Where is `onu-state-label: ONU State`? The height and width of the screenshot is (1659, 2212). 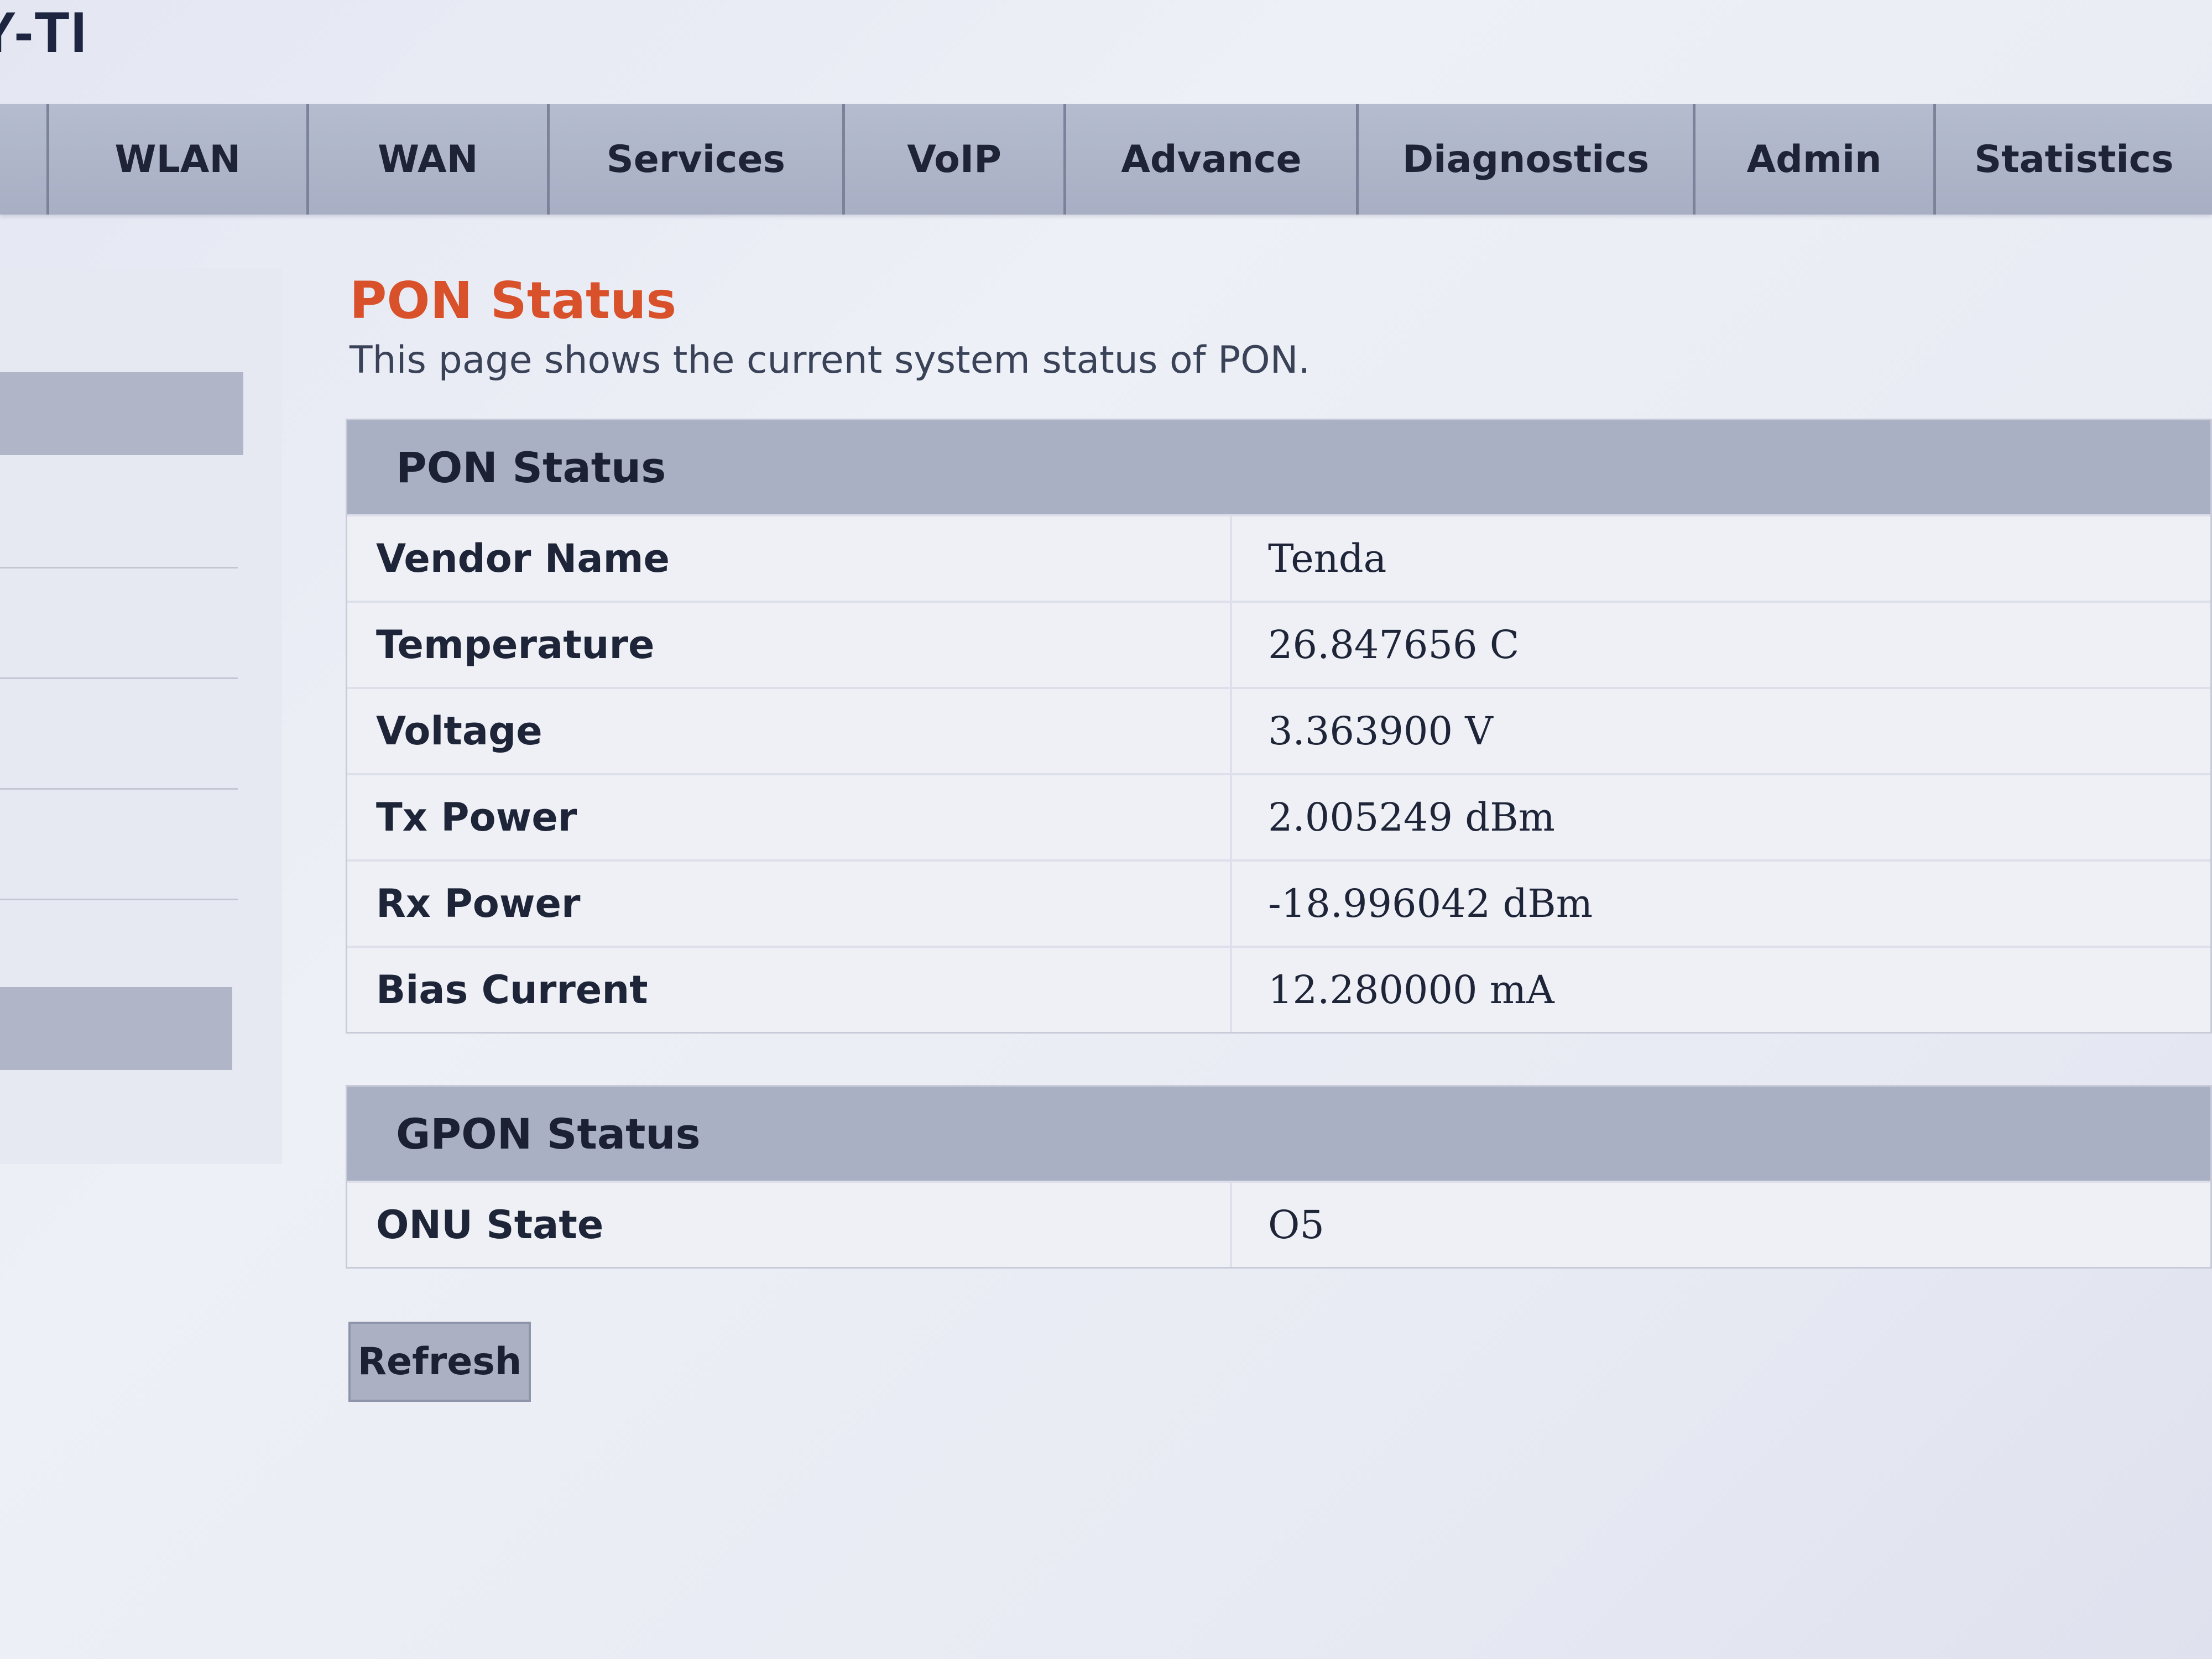
onu-state-label: ONU State is located at coordinates (790, 1225).